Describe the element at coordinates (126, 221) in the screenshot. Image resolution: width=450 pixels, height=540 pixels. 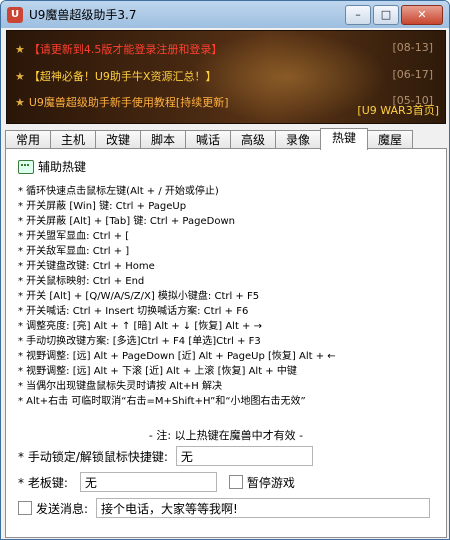
I see `hotkey-line: * 开关屏蔽 [Alt] + [Tab] 键: Ctrl + PageDown` at that location.